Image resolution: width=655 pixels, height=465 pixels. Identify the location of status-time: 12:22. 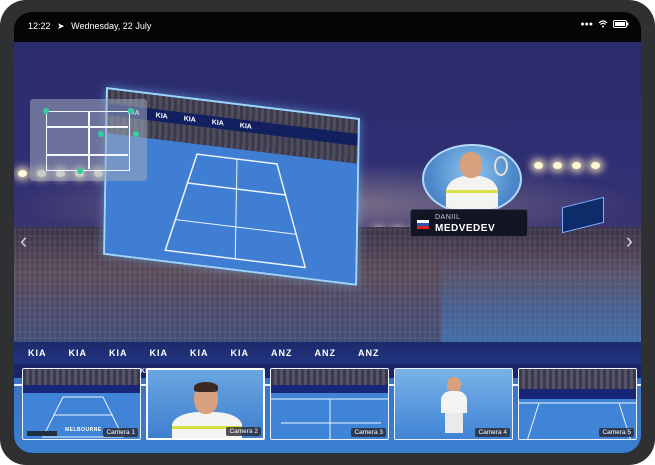
(39, 26).